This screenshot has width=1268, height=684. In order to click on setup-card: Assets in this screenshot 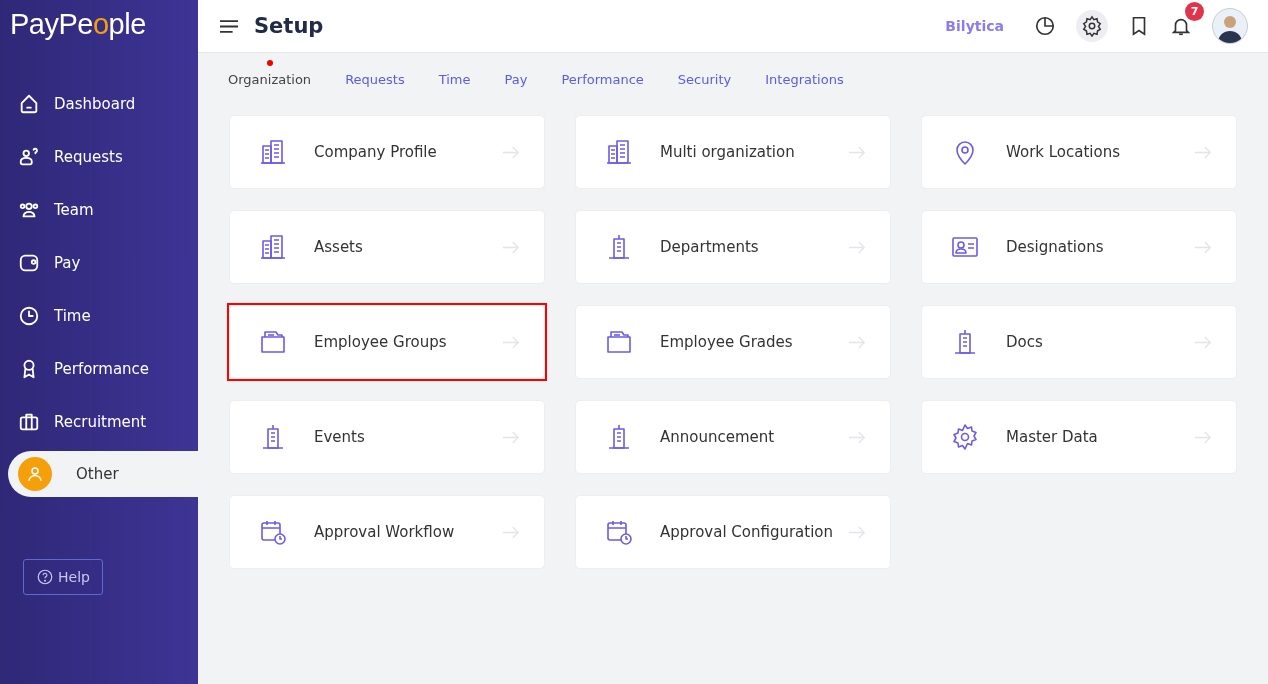, I will do `click(387, 247)`.